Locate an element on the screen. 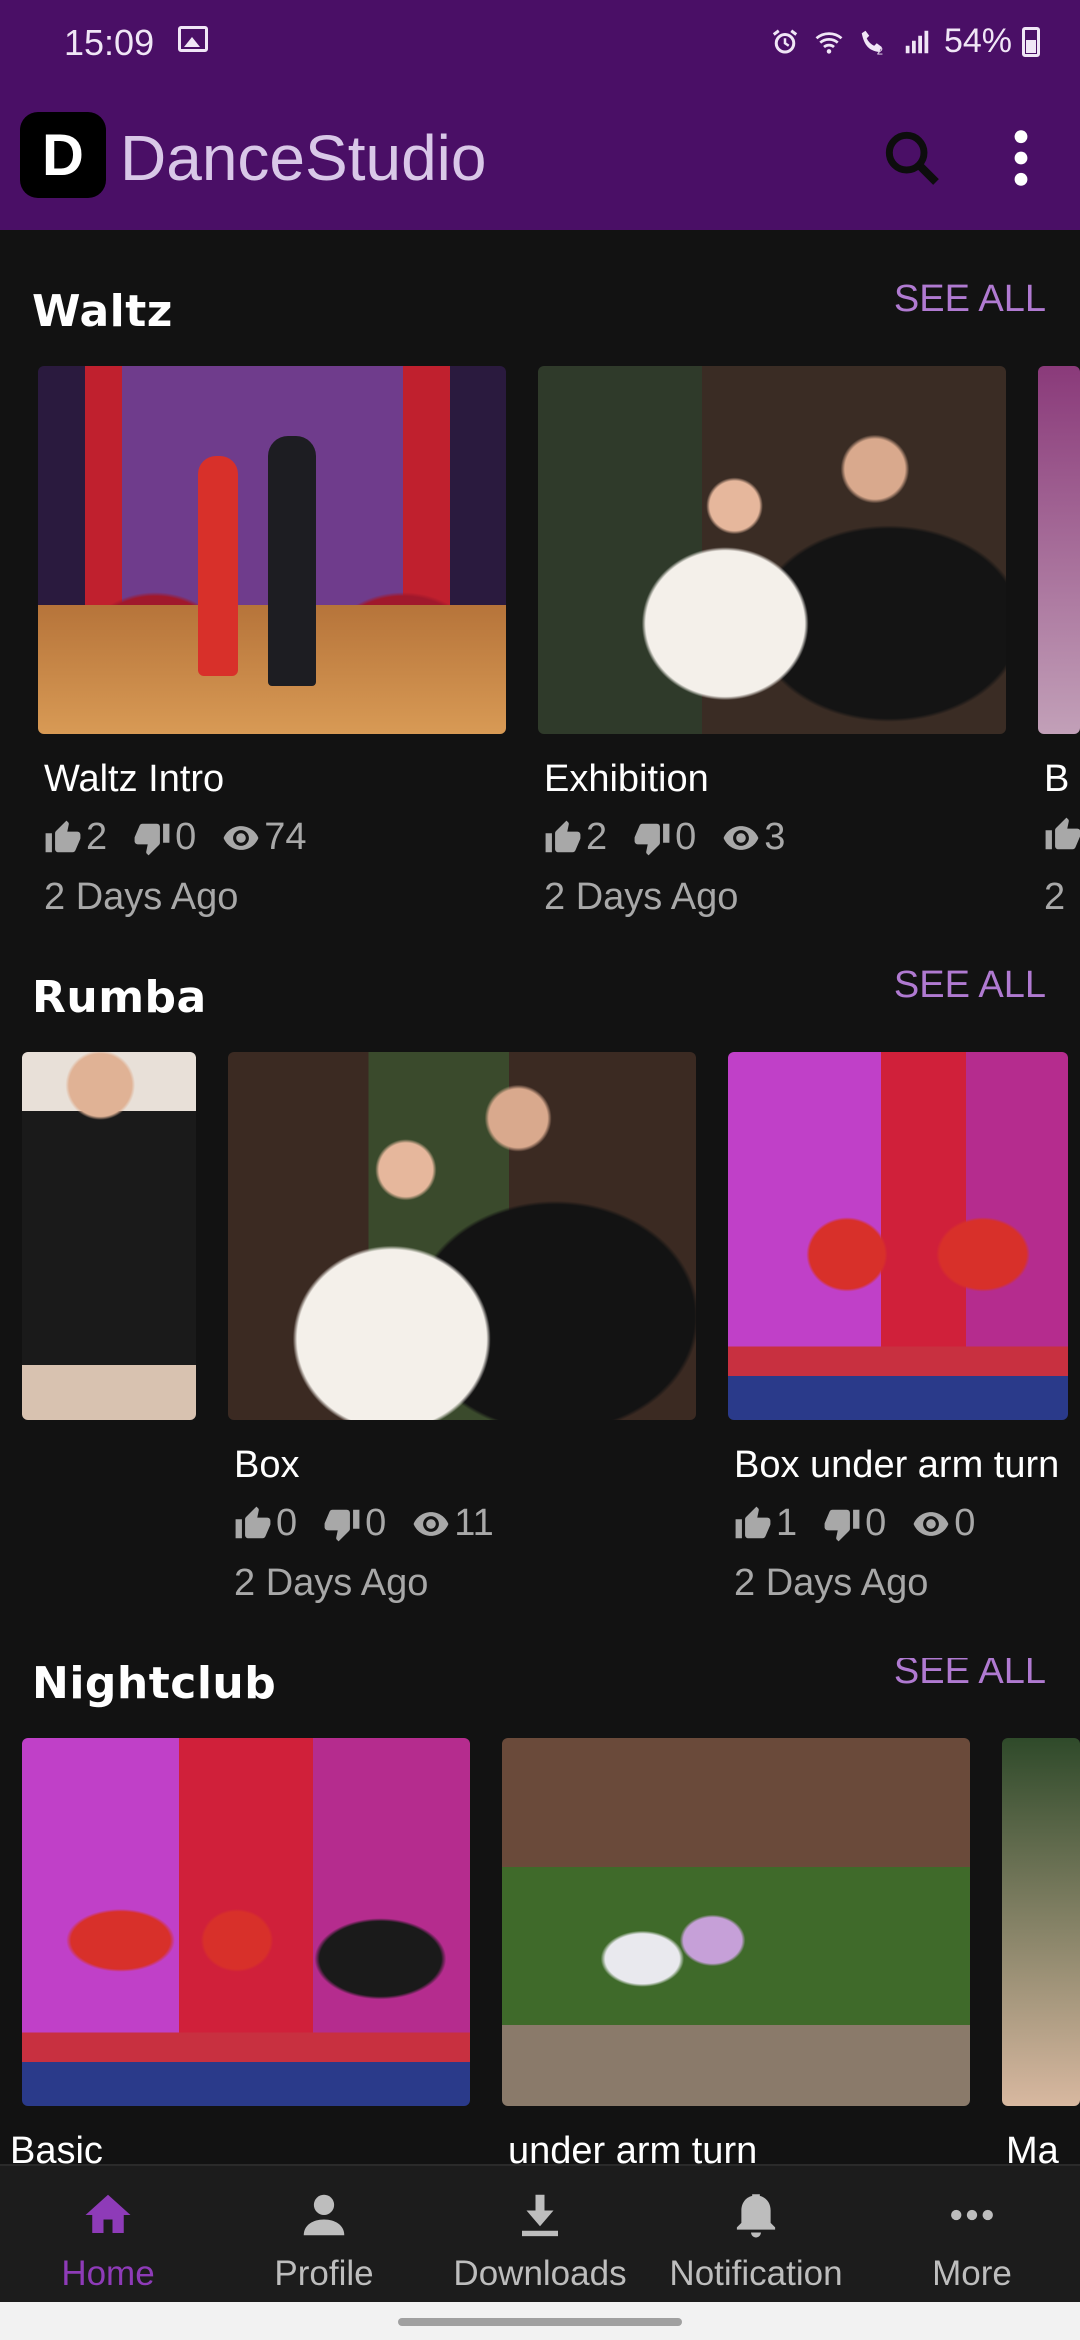 The width and height of the screenshot is (1080, 2340). likes-count: 0 is located at coordinates (287, 1523).